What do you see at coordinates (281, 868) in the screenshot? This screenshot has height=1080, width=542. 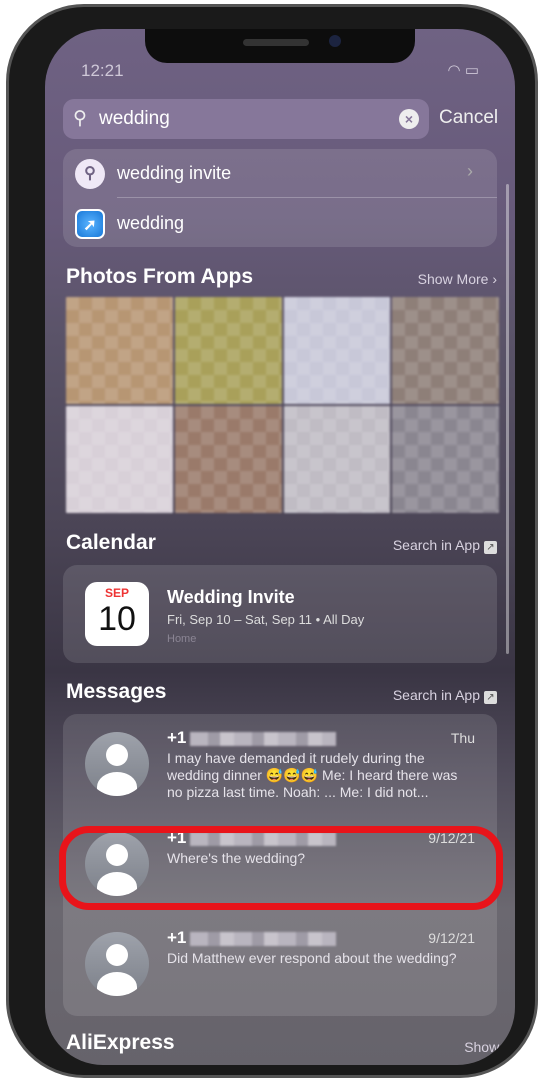 I see `highlight-annotation` at bounding box center [281, 868].